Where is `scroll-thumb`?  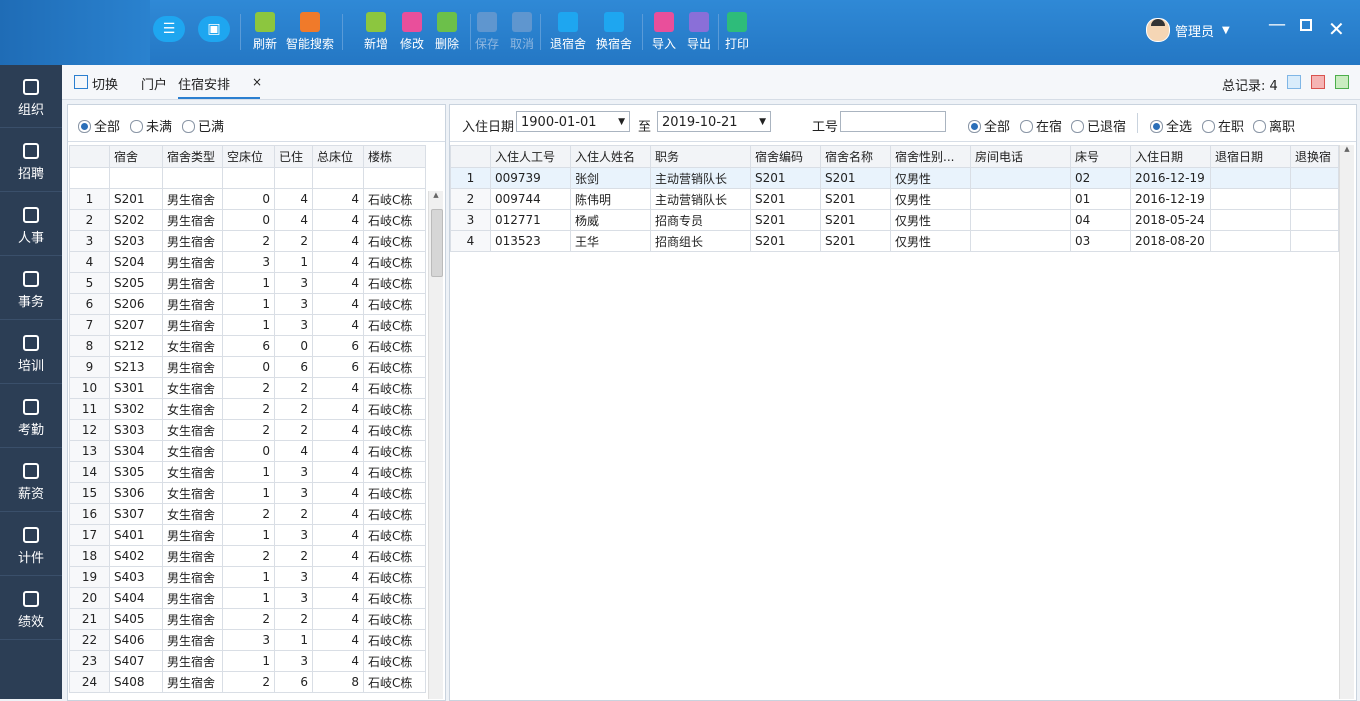
scroll-thumb is located at coordinates (437, 243).